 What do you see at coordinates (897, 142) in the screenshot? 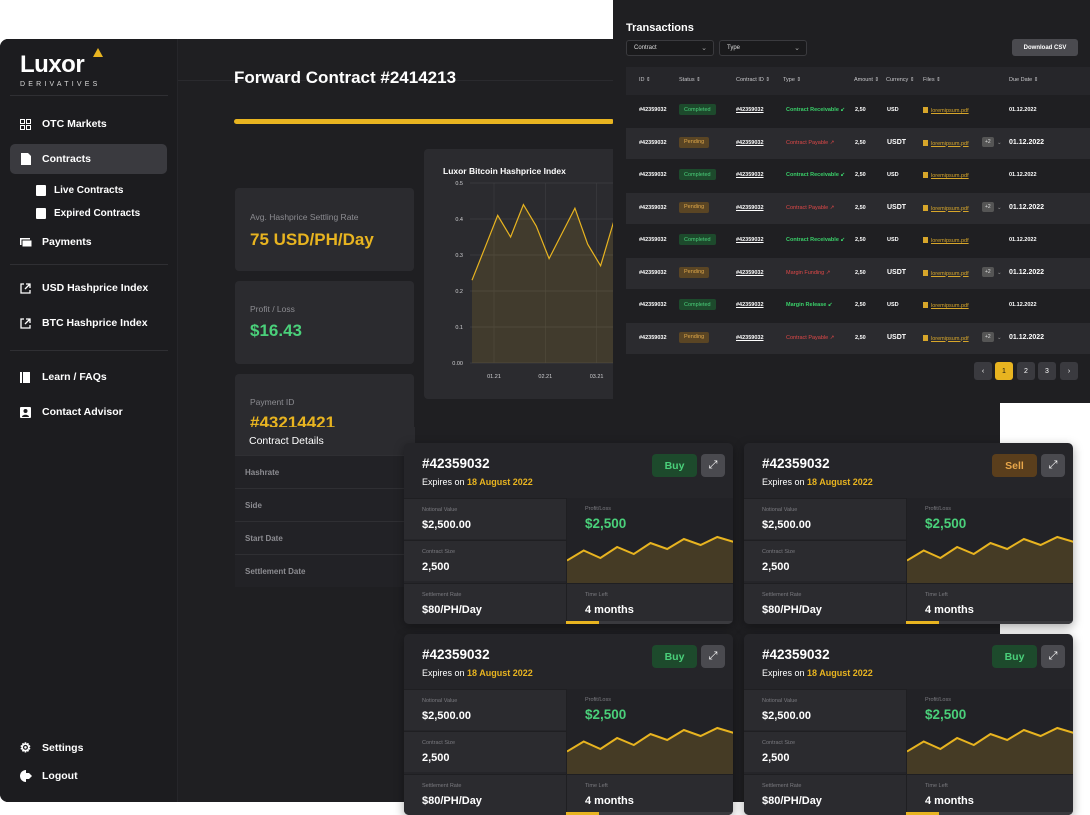
I see `cell-currency: USDT` at bounding box center [897, 142].